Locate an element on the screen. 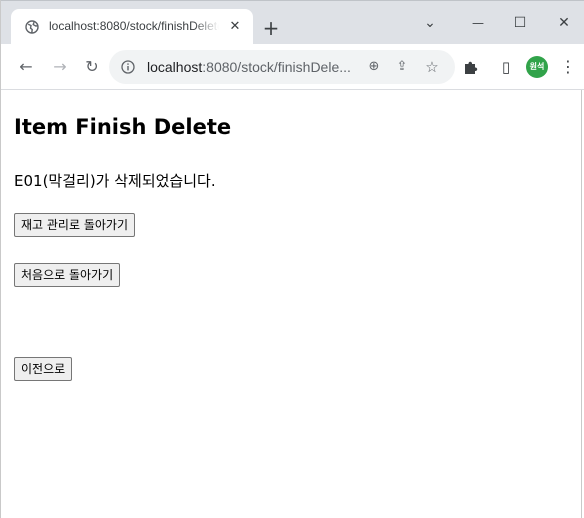 This screenshot has height=518, width=584. menu-icon: ⋮ is located at coordinates (568, 67).